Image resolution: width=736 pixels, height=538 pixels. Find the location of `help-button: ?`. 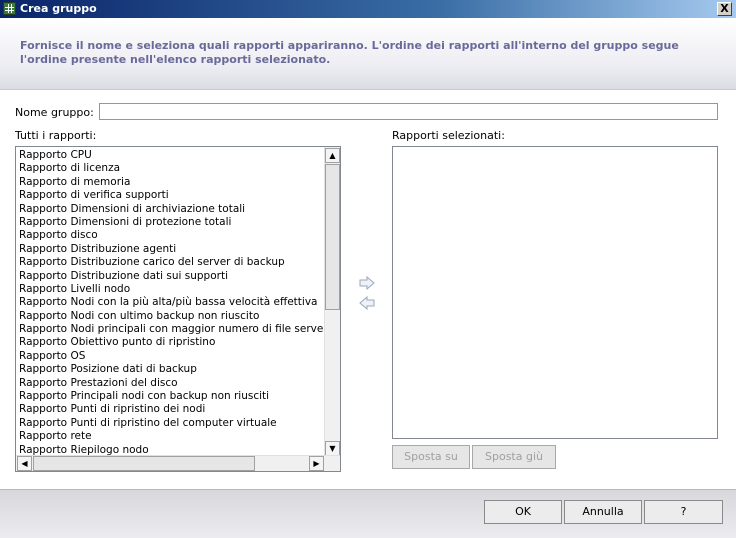

help-button: ? is located at coordinates (683, 512).